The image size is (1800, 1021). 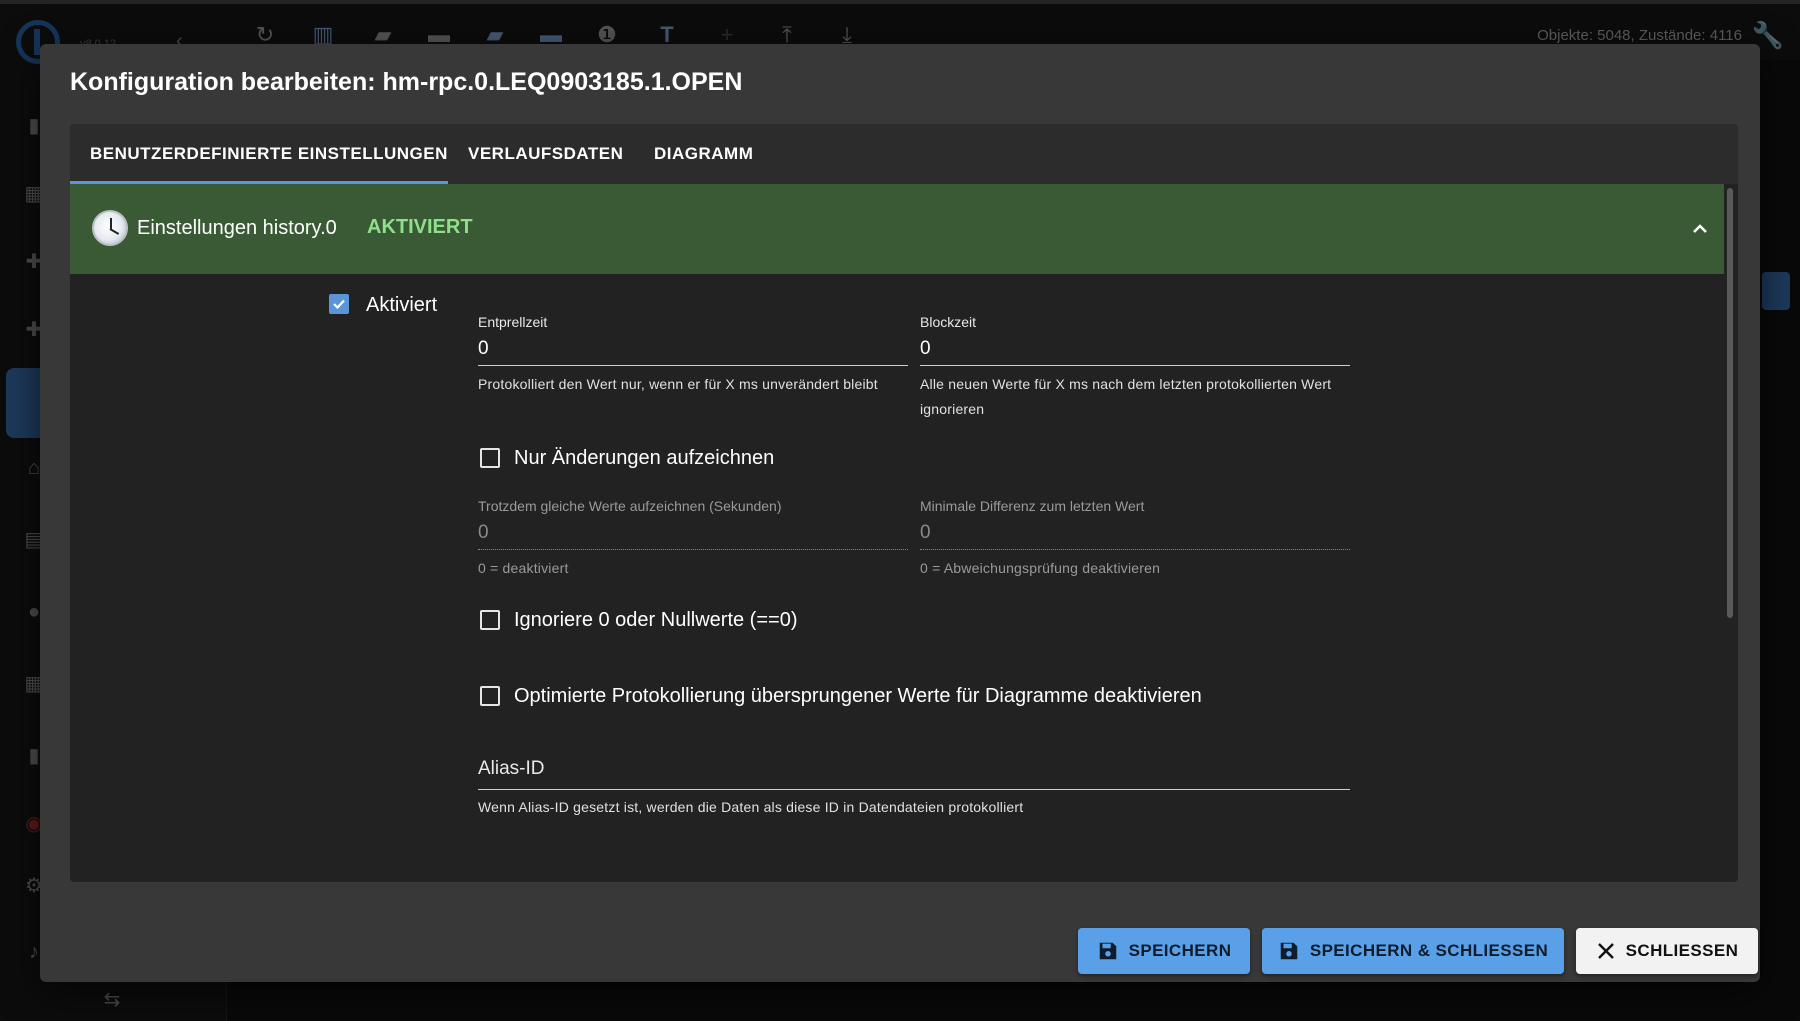 I want to click on disable-skipped-checkbox, so click(x=490, y=696).